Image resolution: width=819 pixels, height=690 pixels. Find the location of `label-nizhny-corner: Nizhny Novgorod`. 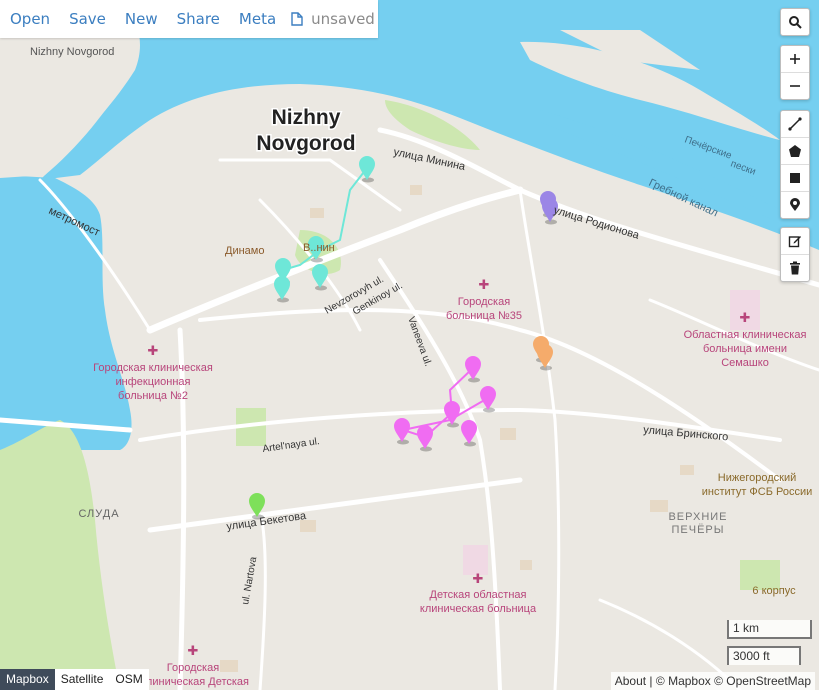

label-nizhny-corner: Nizhny Novgorod is located at coordinates (72, 52).